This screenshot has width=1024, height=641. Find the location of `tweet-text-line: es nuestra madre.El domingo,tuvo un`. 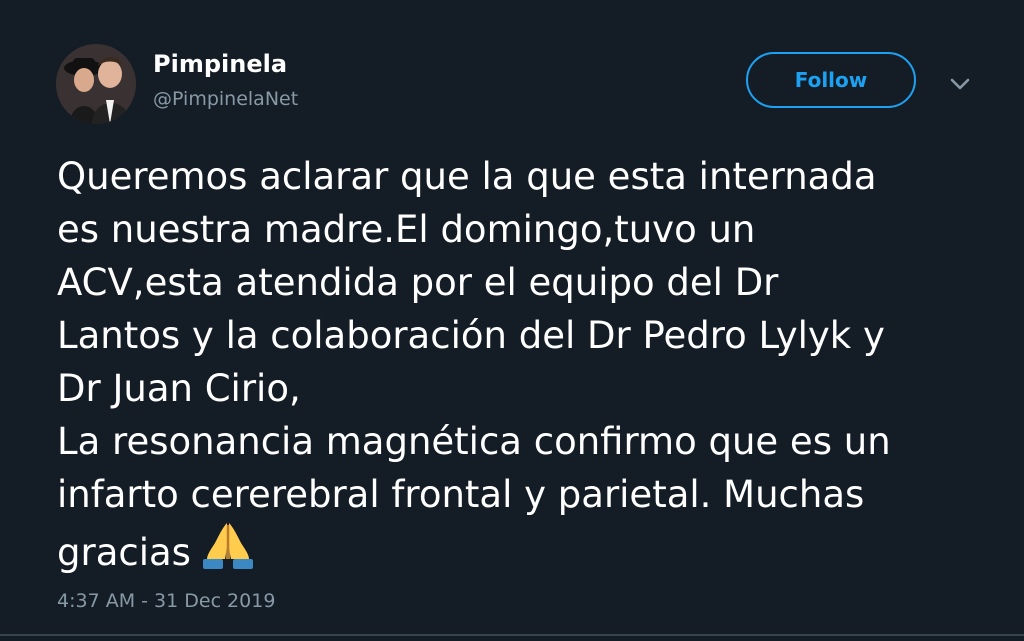

tweet-text-line: es nuestra madre.El domingo,tuvo un is located at coordinates (406, 229).